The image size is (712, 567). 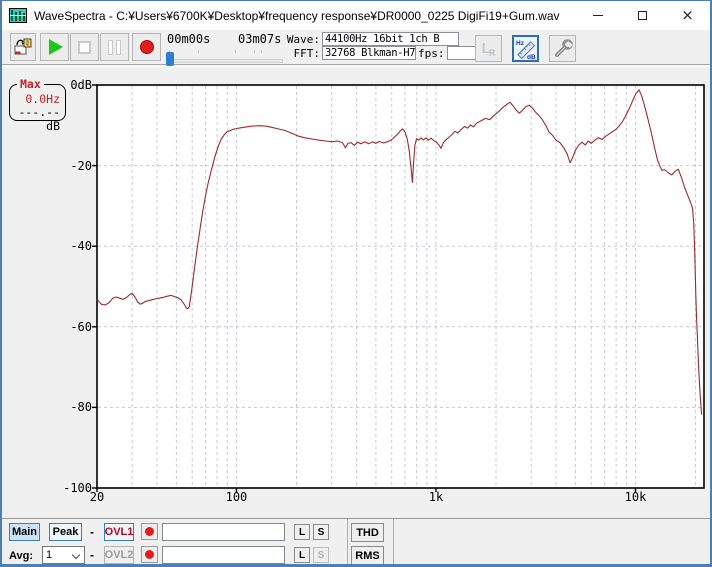 I want to click on app-icon, so click(x=18, y=15).